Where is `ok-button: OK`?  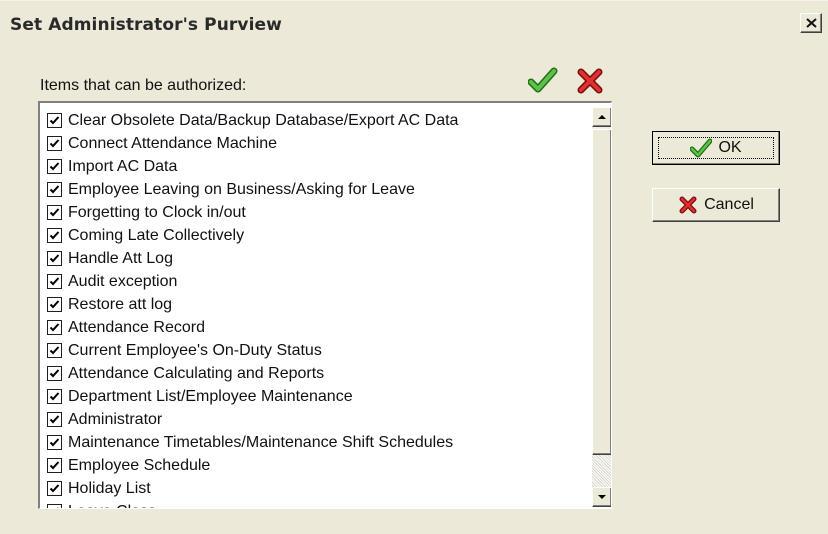
ok-button: OK is located at coordinates (716, 148).